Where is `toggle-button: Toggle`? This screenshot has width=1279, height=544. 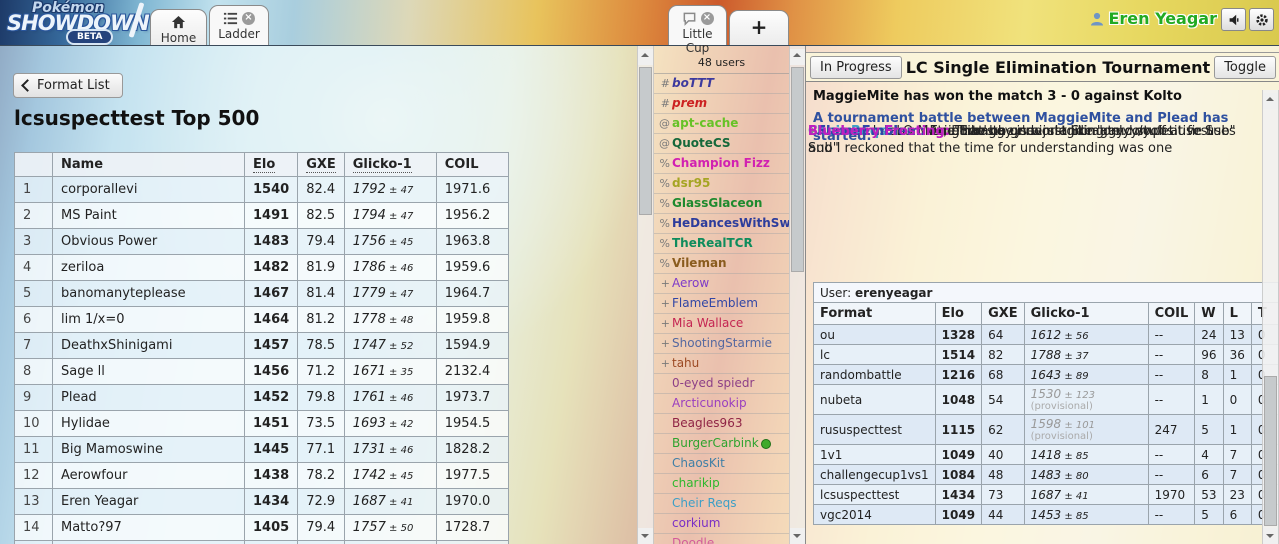
toggle-button: Toggle is located at coordinates (1245, 67).